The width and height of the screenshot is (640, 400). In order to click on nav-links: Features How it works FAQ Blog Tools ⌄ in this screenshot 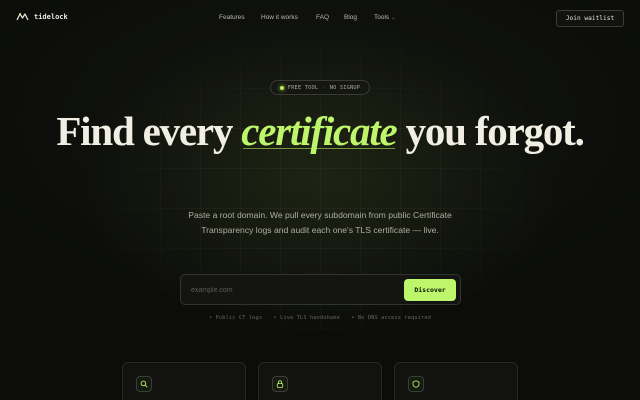, I will do `click(307, 17)`.